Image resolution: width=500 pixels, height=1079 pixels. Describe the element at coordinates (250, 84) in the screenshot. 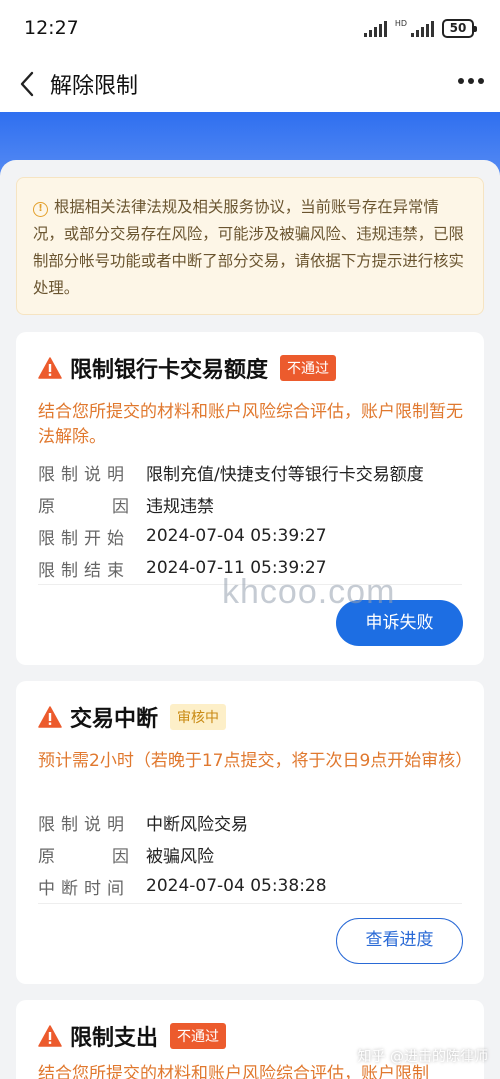

I see `nav-bar: 解除限制` at that location.